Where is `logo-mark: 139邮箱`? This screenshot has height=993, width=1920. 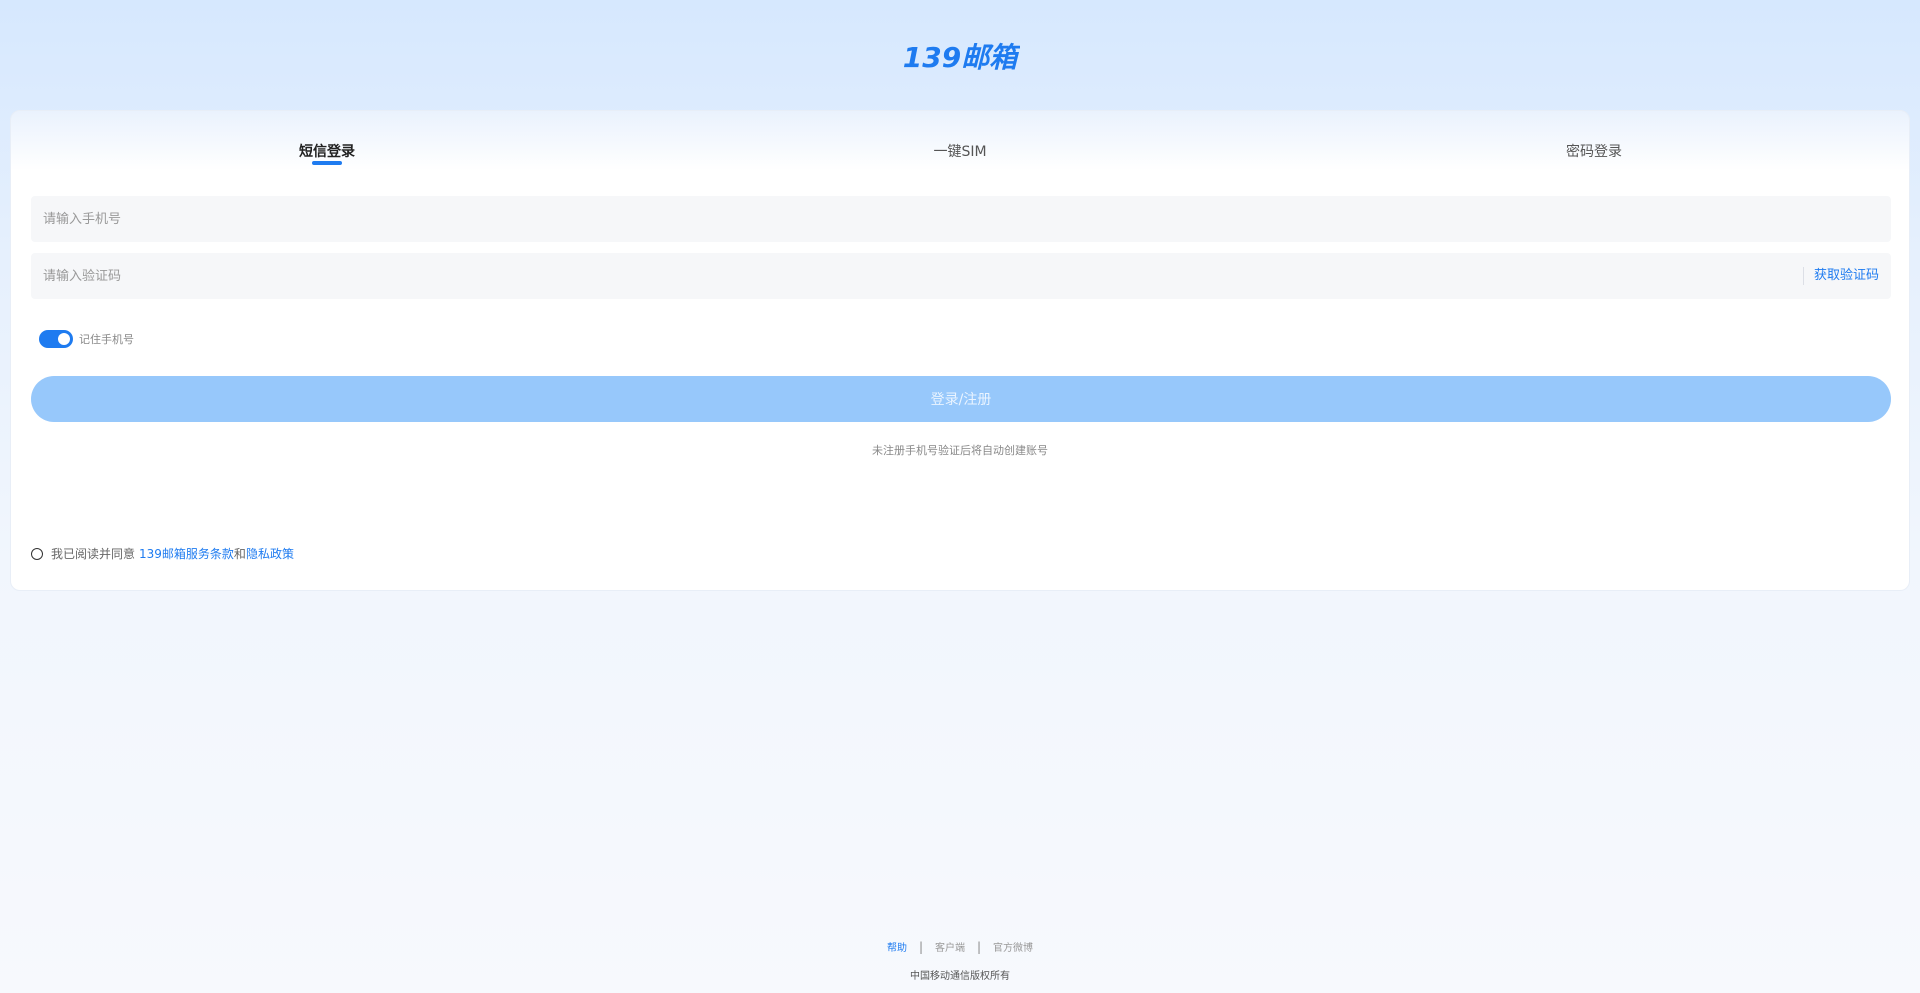 logo-mark: 139邮箱 is located at coordinates (961, 57).